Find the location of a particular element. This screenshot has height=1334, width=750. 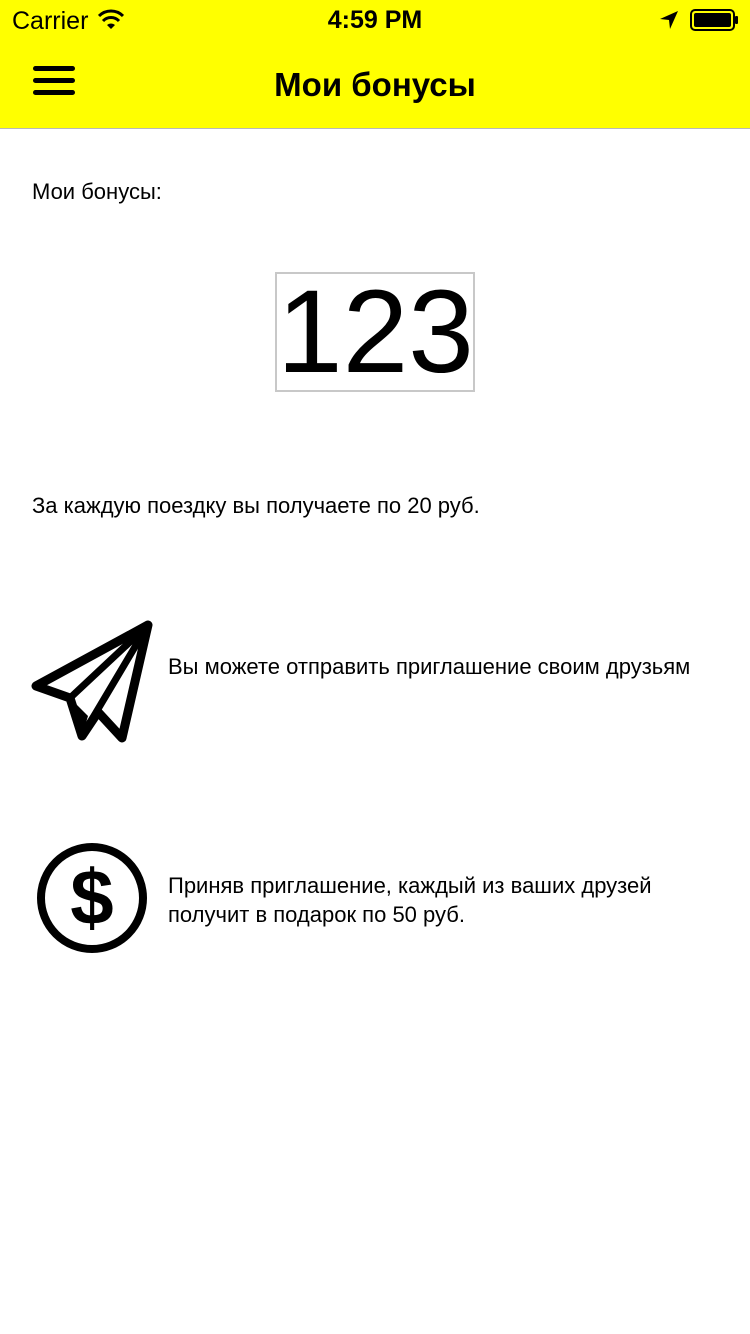

status-time: 4:59 PM is located at coordinates (375, 20).